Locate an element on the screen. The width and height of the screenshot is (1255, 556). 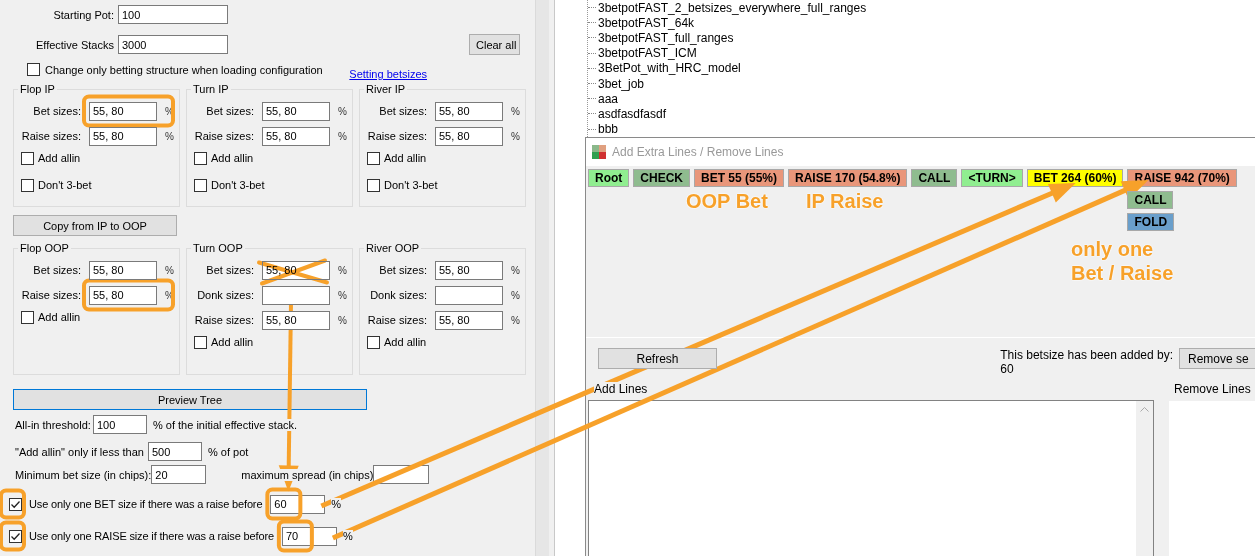
group-title: Turn OOP is located at coordinates (218, 248).